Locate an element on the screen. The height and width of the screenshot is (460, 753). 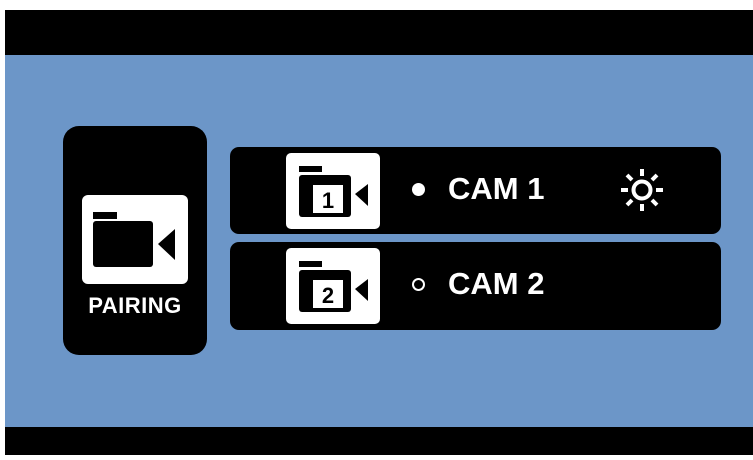
pairing-label: PAIRING is located at coordinates (135, 305).